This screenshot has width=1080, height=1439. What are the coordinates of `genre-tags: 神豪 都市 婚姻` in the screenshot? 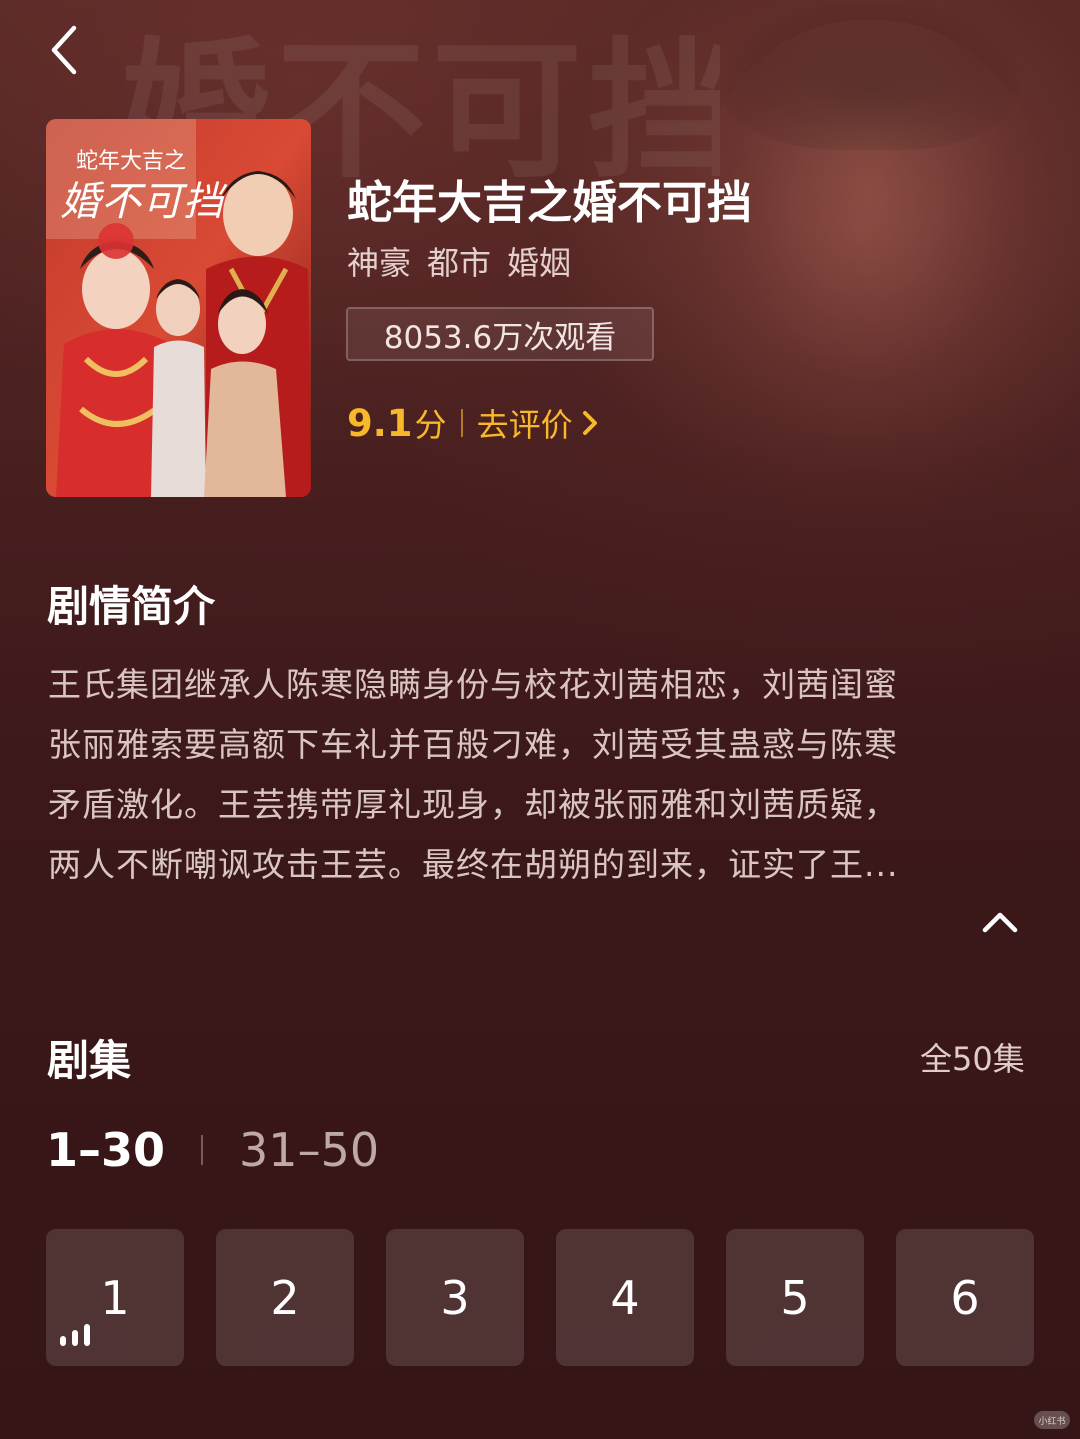 It's located at (459, 261).